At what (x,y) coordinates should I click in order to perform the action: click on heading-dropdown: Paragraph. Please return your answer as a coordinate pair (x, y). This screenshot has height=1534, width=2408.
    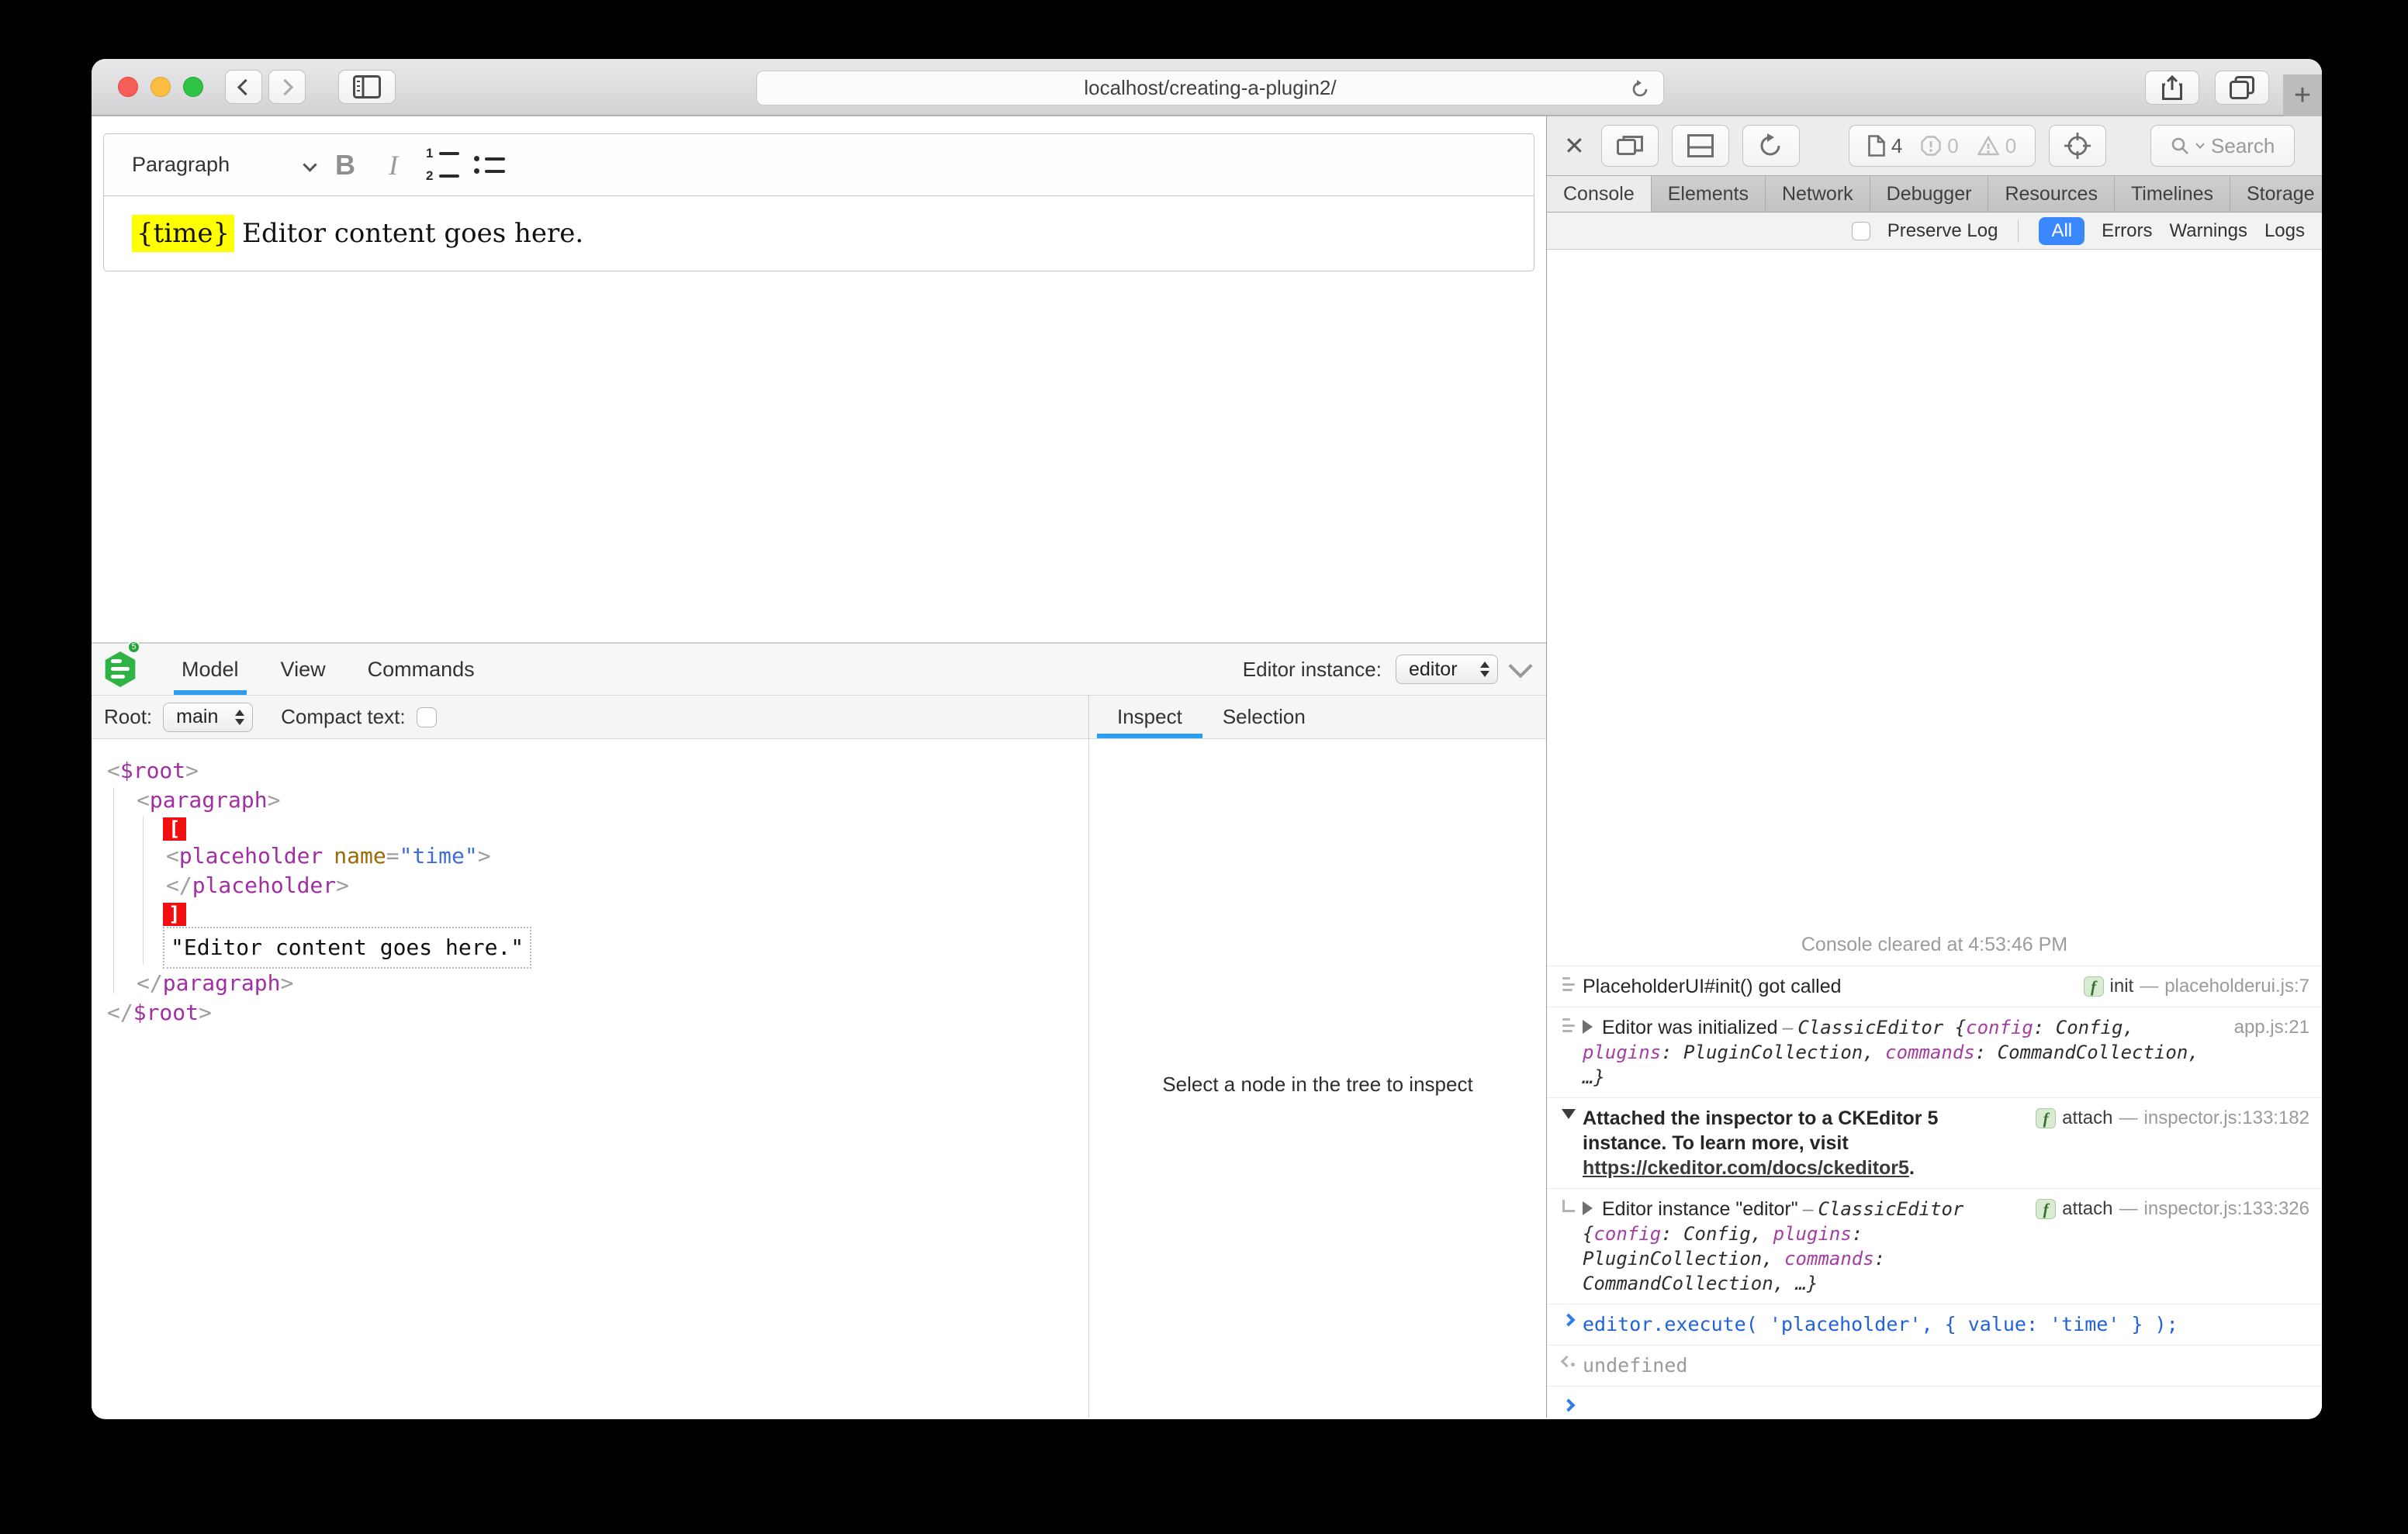
    Looking at the image, I should click on (226, 165).